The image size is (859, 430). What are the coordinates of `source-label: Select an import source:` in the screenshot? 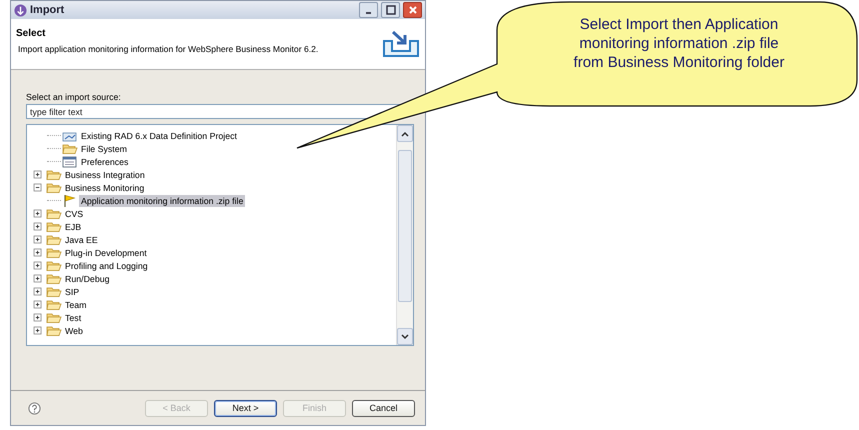 It's located at (74, 97).